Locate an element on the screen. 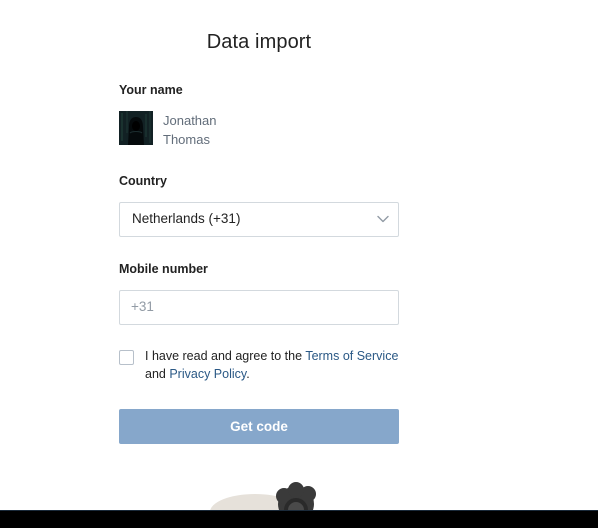 This screenshot has width=598, height=528. mobile-number-field is located at coordinates (259, 307).